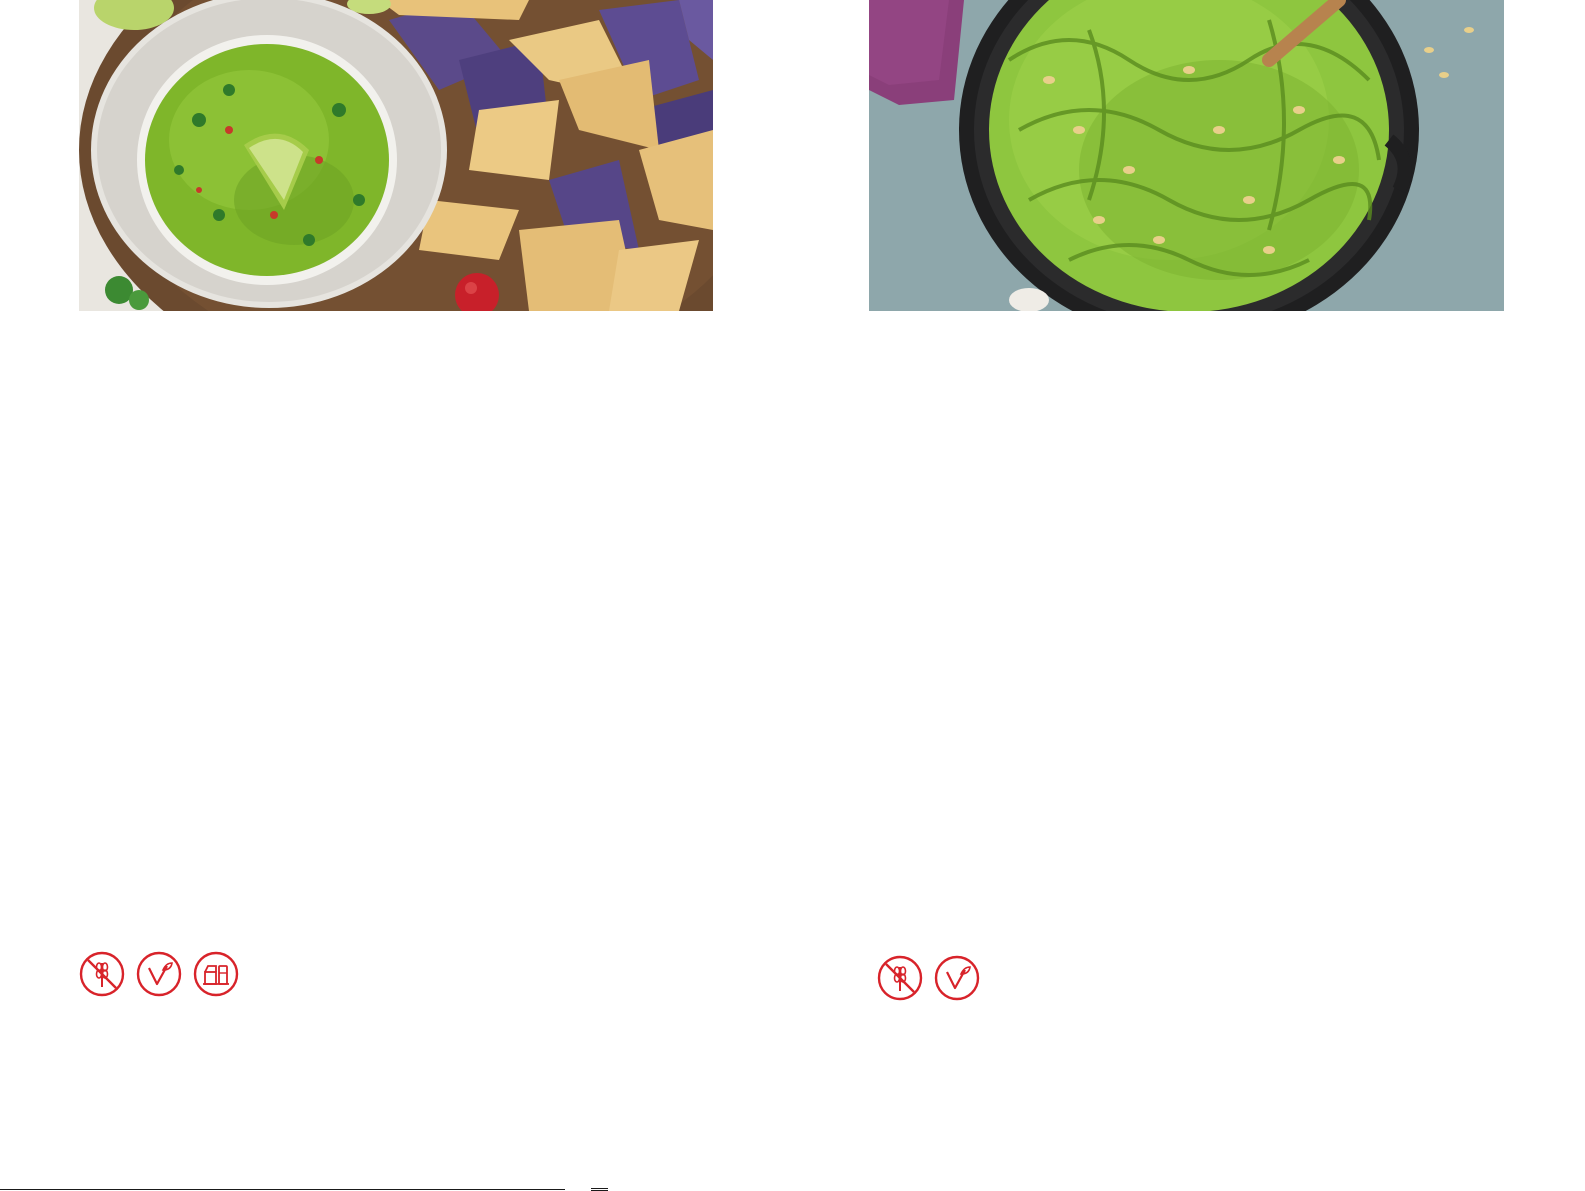 The height and width of the screenshot is (1191, 1585). I want to click on pesto-pasta-photo, so click(1186, 155).